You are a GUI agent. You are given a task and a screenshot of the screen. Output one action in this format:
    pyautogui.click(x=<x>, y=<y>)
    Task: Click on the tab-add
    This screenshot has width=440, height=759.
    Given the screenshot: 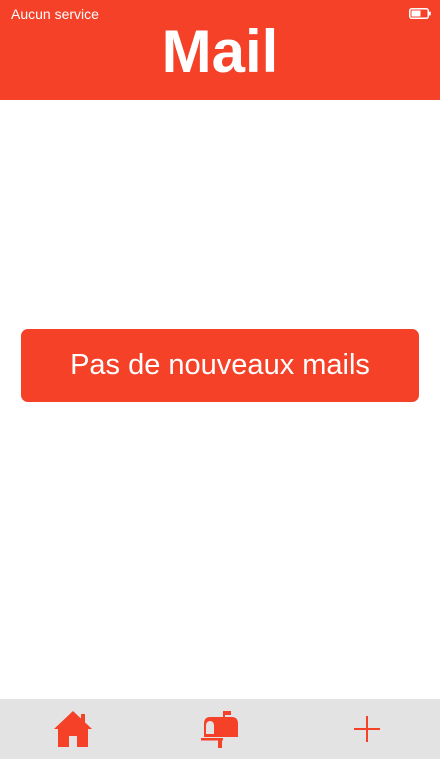 What is the action you would take?
    pyautogui.click(x=367, y=729)
    